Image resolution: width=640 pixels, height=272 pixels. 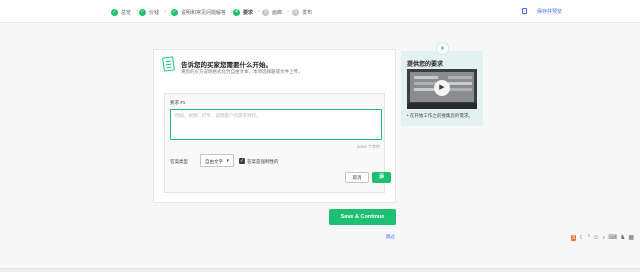 I want to click on answer-type-label: 答案类型, so click(x=179, y=161).